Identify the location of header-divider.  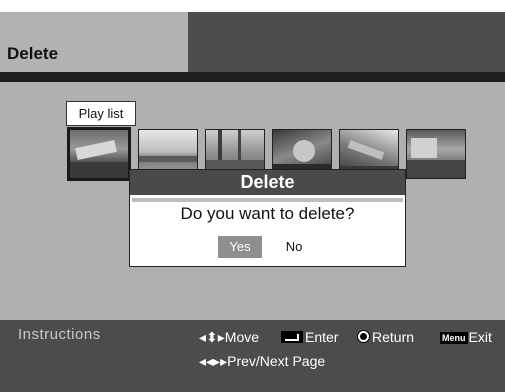
(252, 77).